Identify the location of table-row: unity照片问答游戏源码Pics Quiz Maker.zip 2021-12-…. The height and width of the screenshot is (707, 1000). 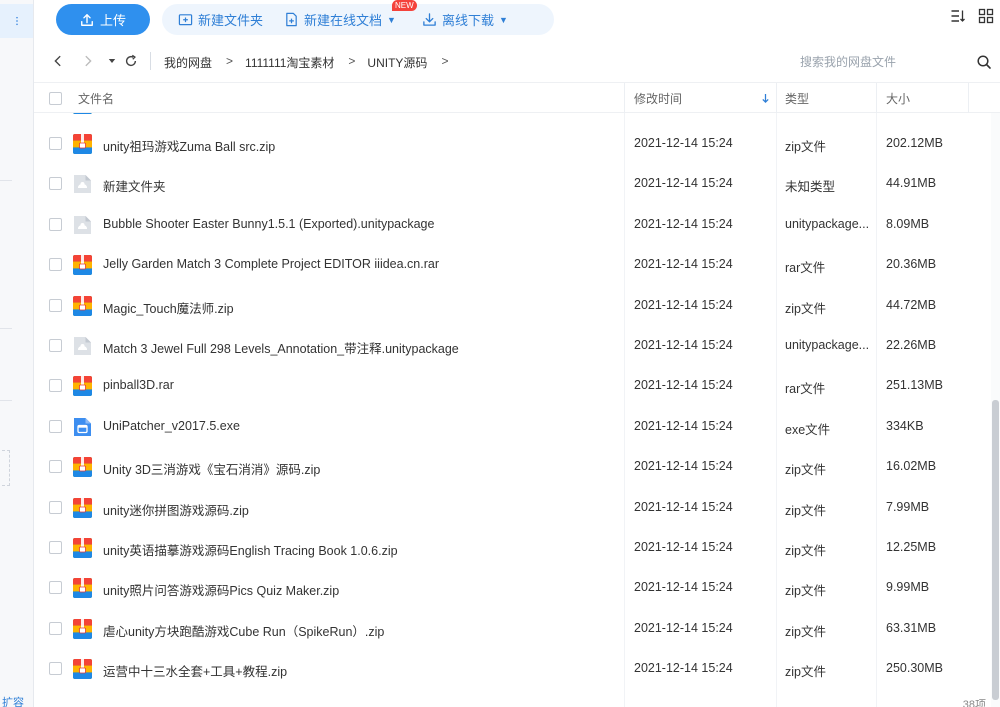
(511, 588).